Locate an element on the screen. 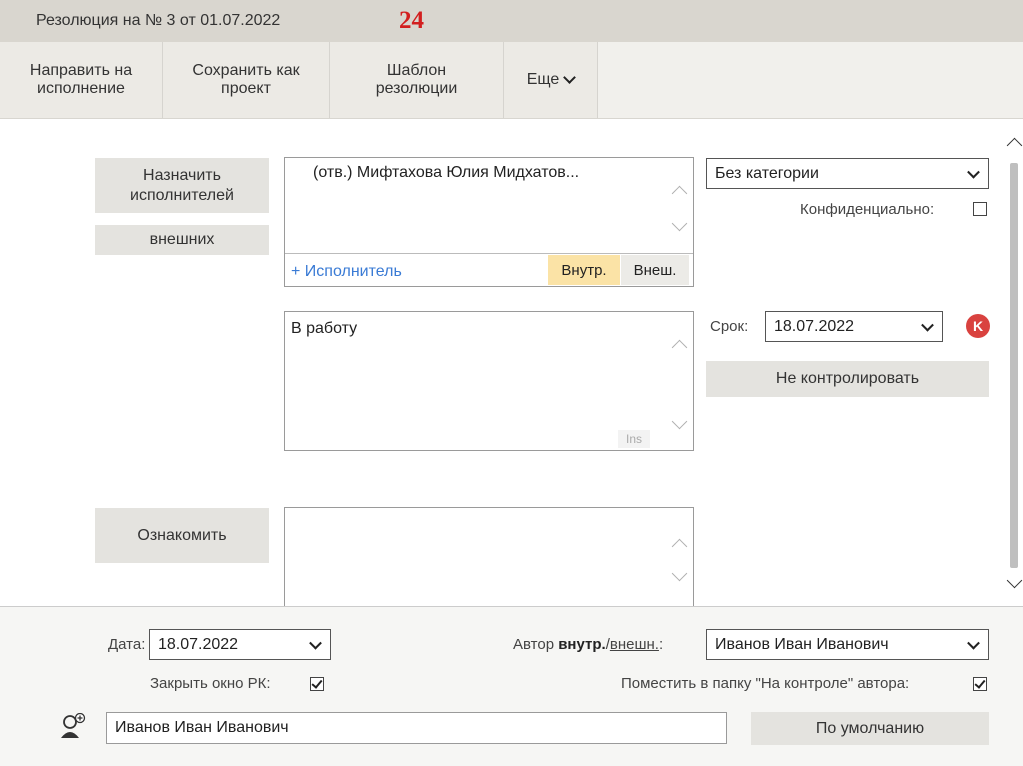 This screenshot has width=1023, height=766. task-text: В работу is located at coordinates (324, 328).